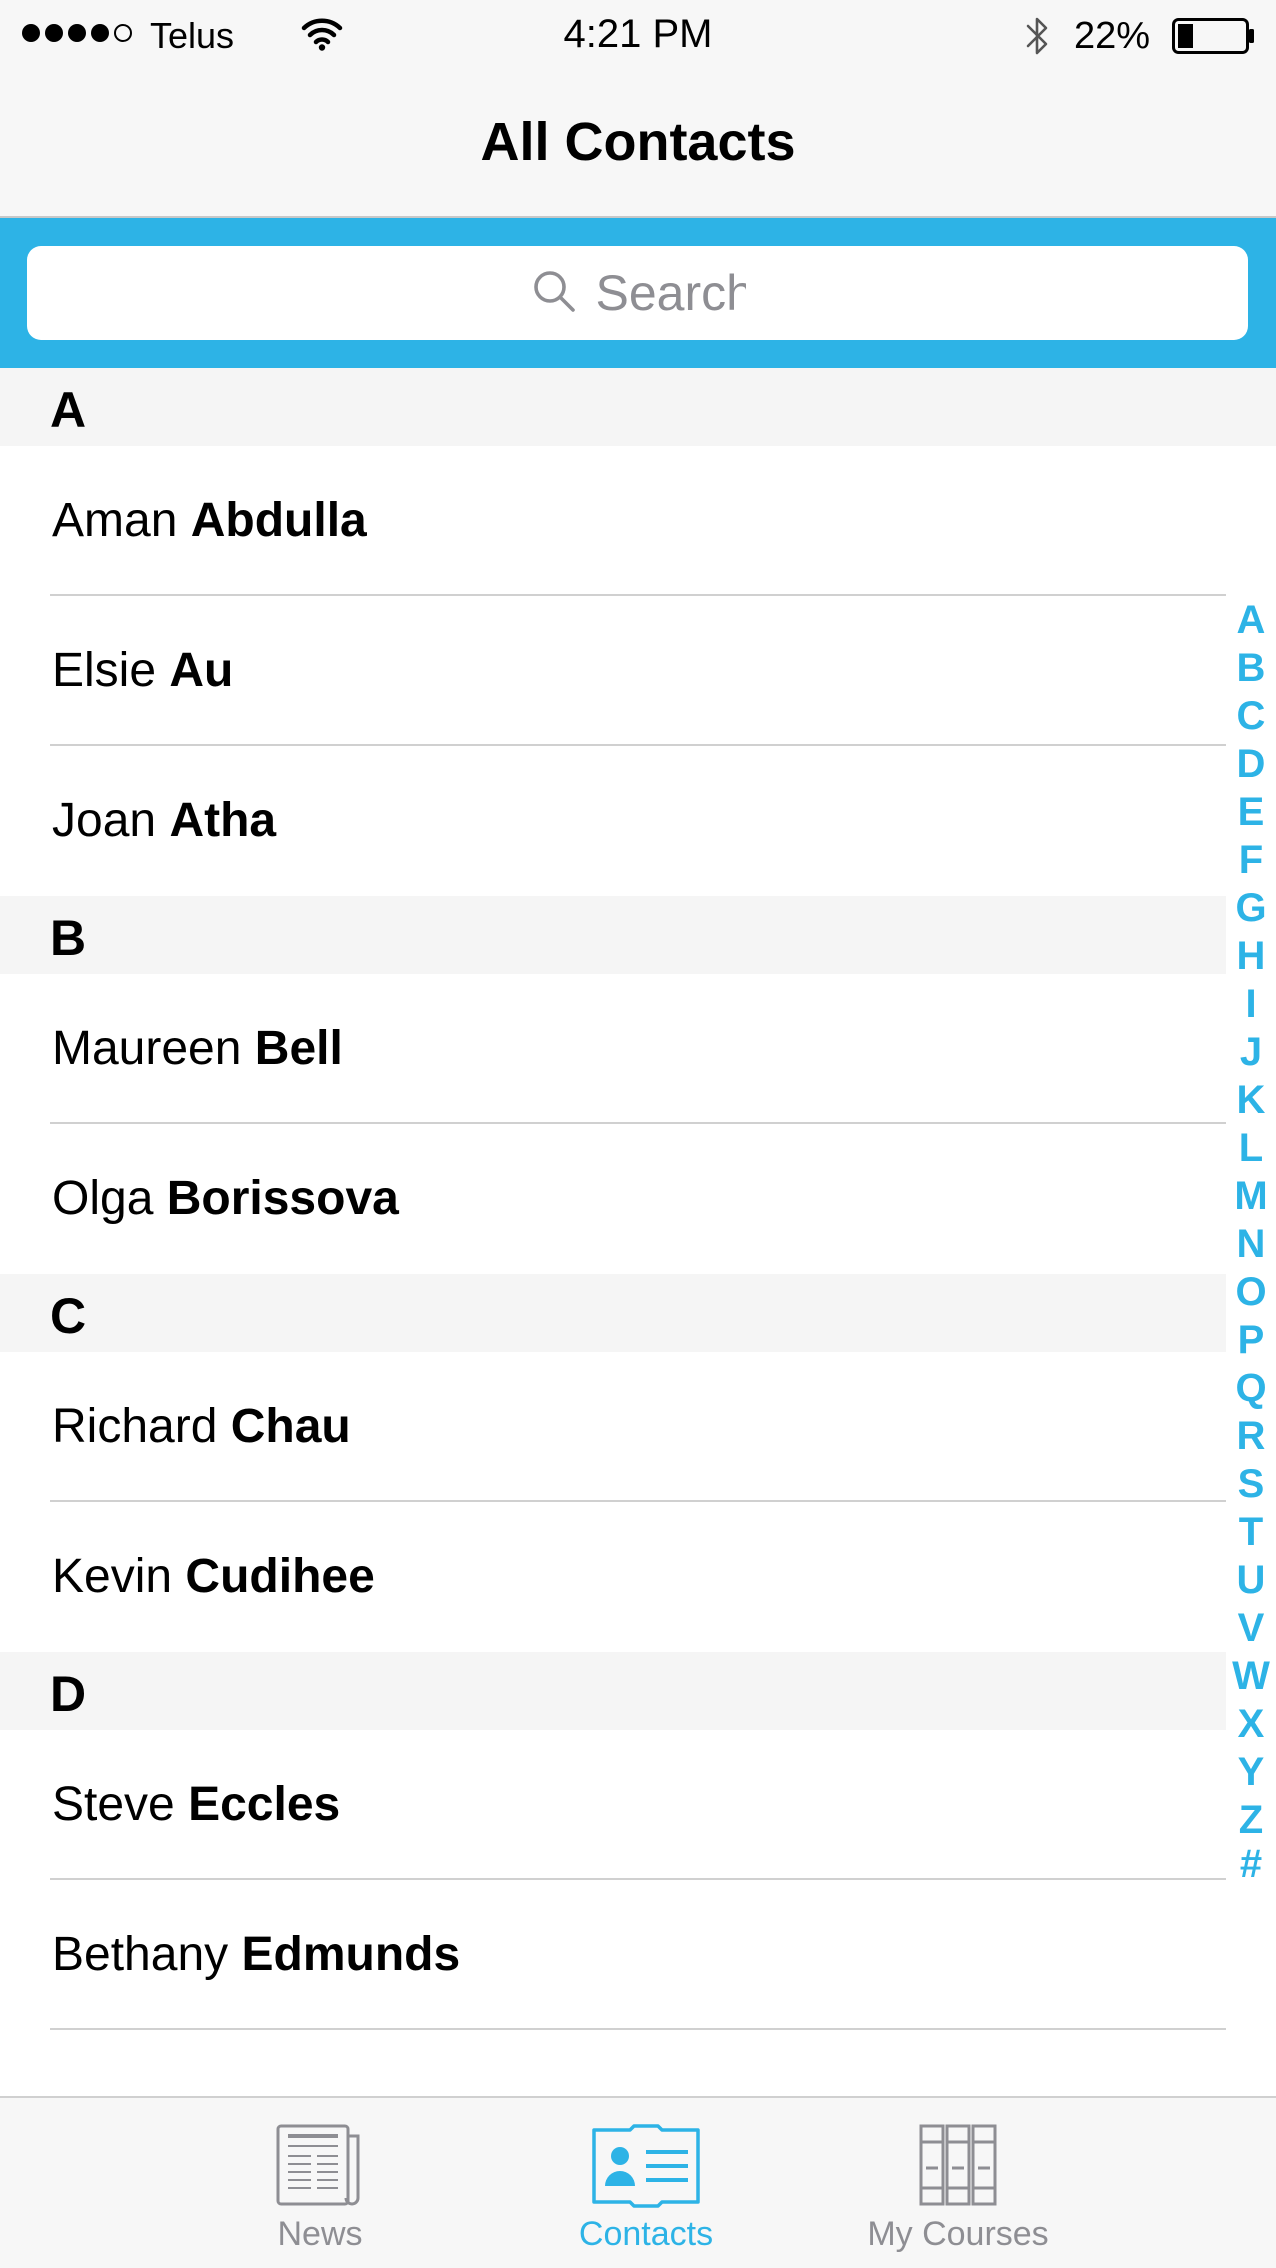 The image size is (1276, 2268). Describe the element at coordinates (140, 1954) in the screenshot. I see `first-name: Bethany` at that location.